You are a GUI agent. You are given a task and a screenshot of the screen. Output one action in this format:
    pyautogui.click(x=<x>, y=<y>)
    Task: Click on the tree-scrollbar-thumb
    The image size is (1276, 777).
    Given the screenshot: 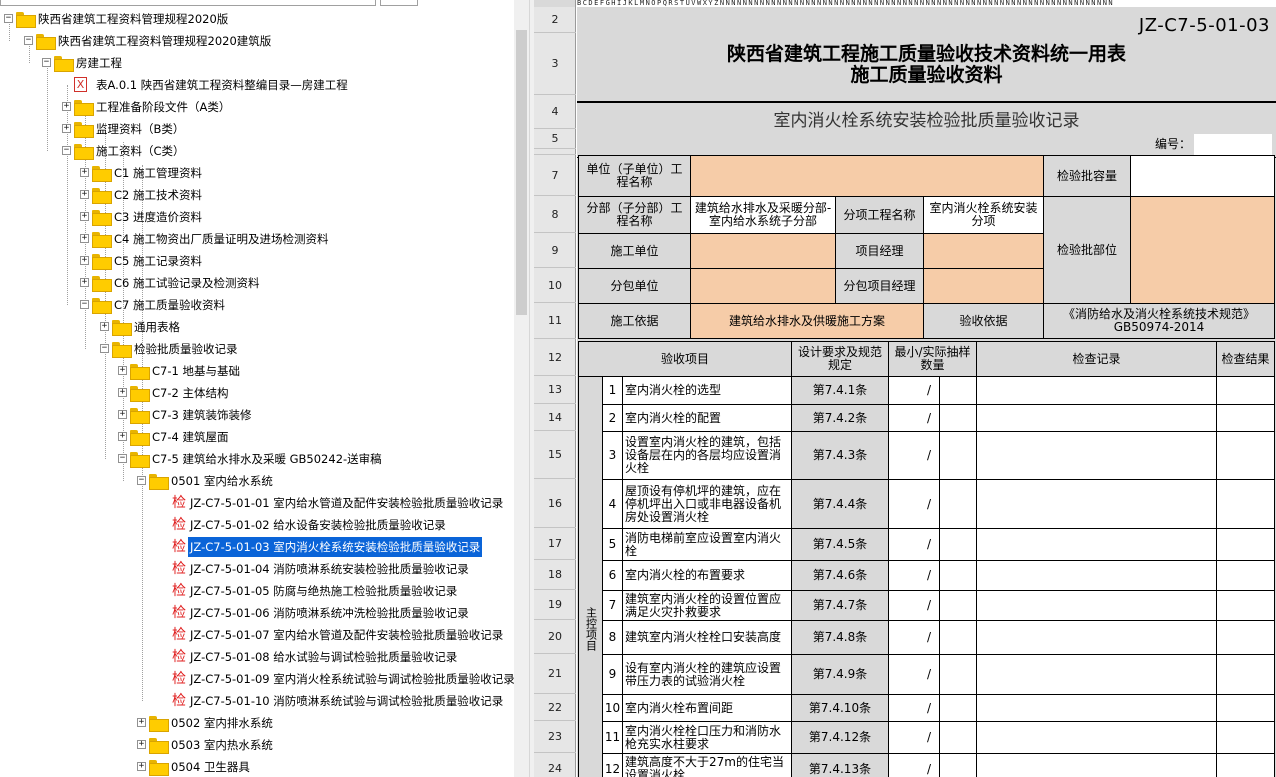 What is the action you would take?
    pyautogui.click(x=521, y=172)
    